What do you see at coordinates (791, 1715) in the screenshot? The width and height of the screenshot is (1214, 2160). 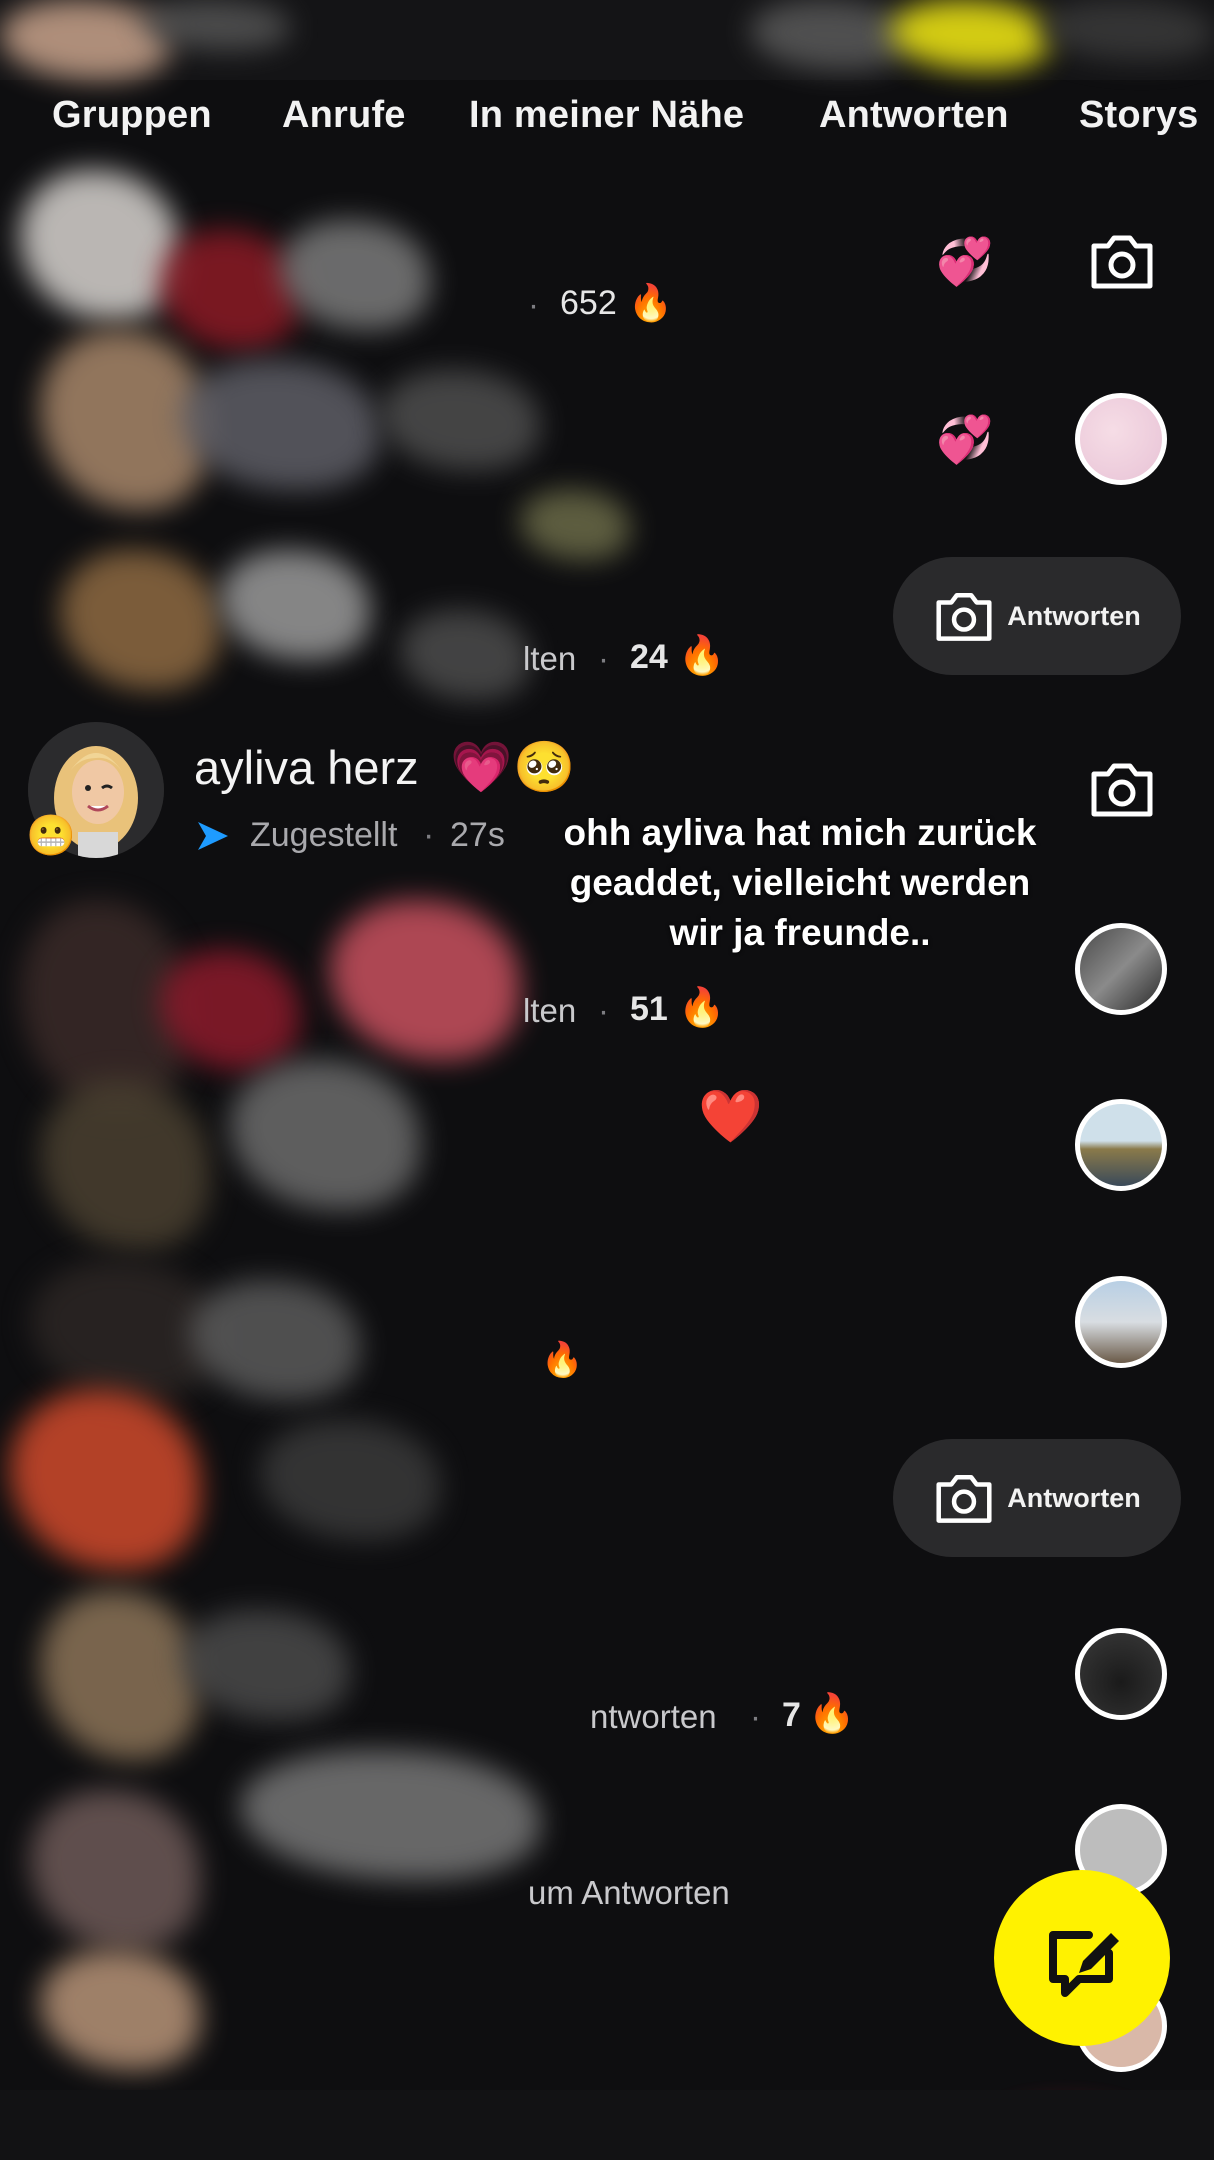 I see `streak-count: 7` at bounding box center [791, 1715].